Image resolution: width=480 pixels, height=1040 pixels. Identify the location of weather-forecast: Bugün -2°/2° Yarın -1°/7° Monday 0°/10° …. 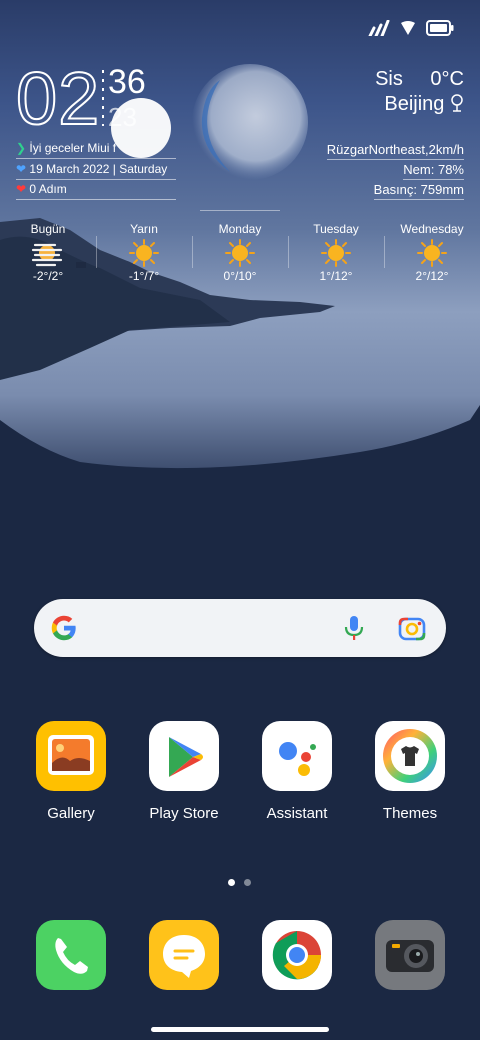
(240, 252).